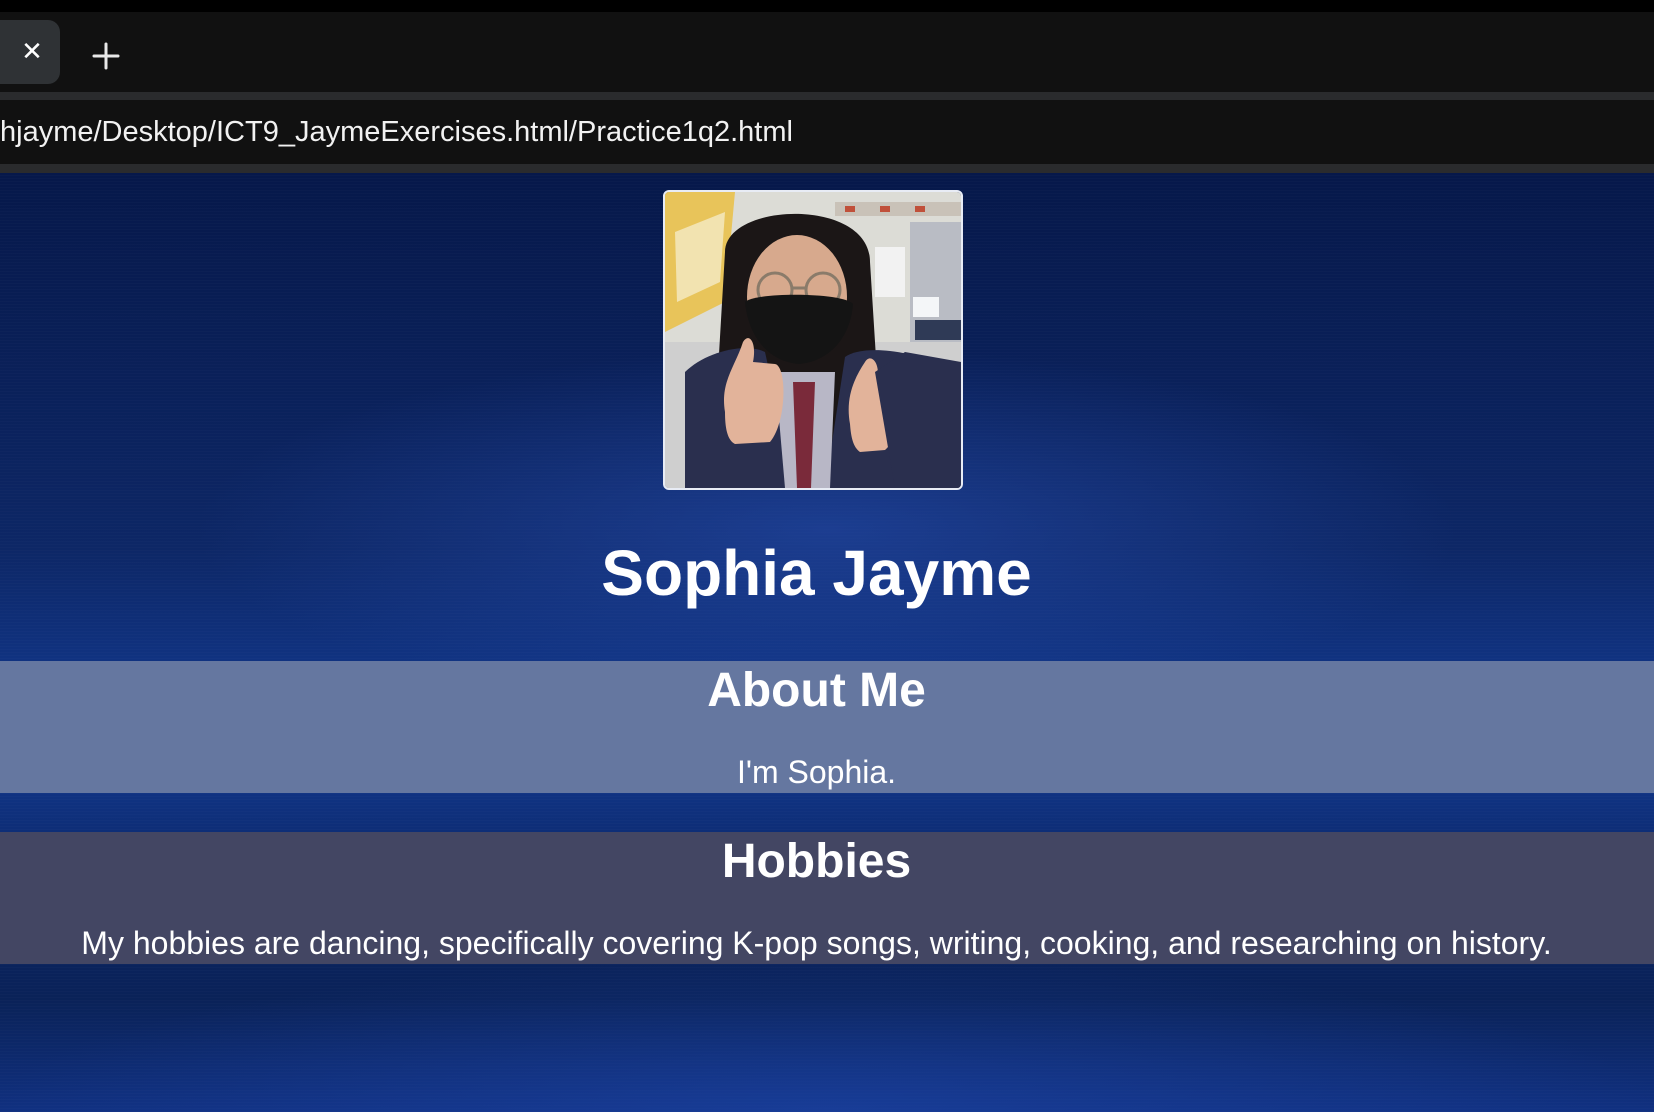 The height and width of the screenshot is (1112, 1654). I want to click on page-title: Sophia Jayme, so click(816, 573).